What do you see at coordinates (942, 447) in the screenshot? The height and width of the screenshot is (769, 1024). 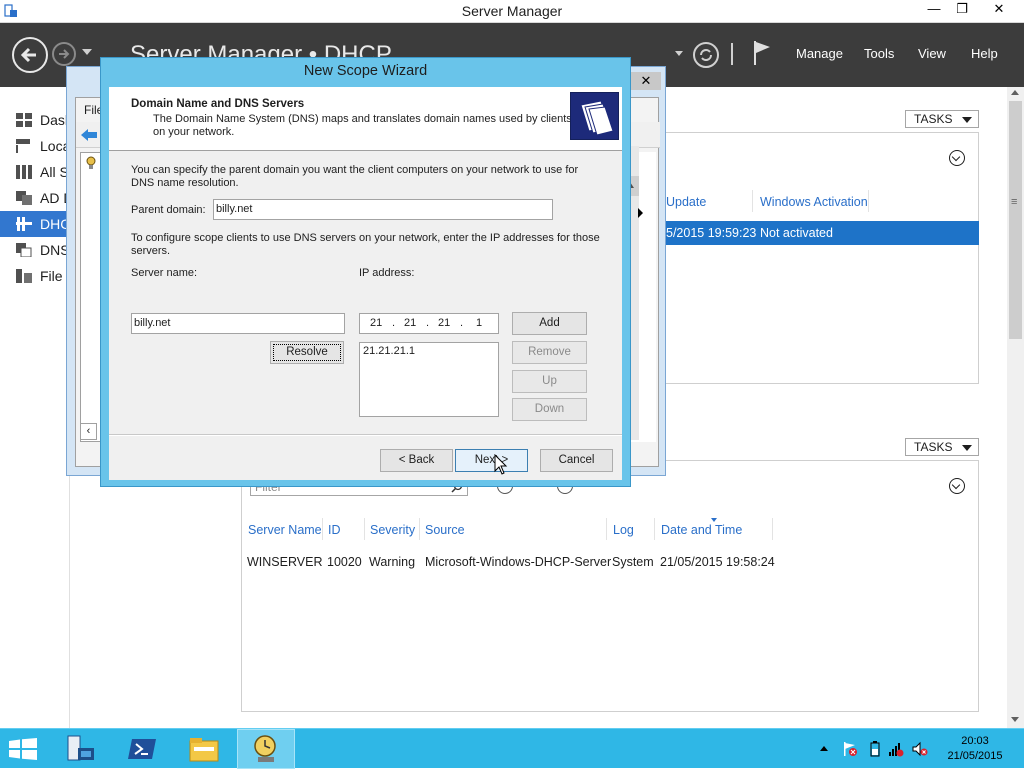 I see `events-tasks-button: TASKS` at bounding box center [942, 447].